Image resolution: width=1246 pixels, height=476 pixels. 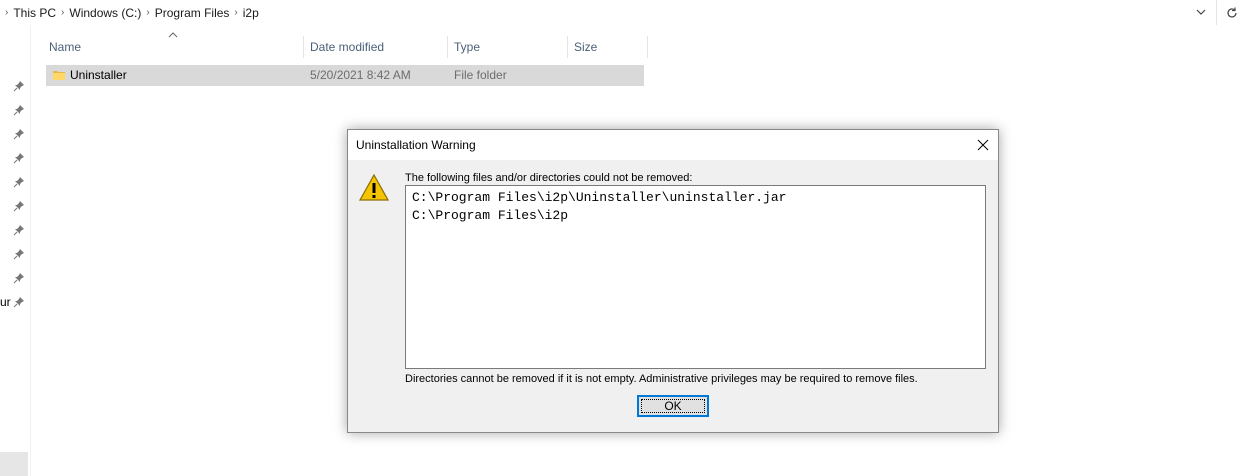 I want to click on column-header-size: Size, so click(x=608, y=47).